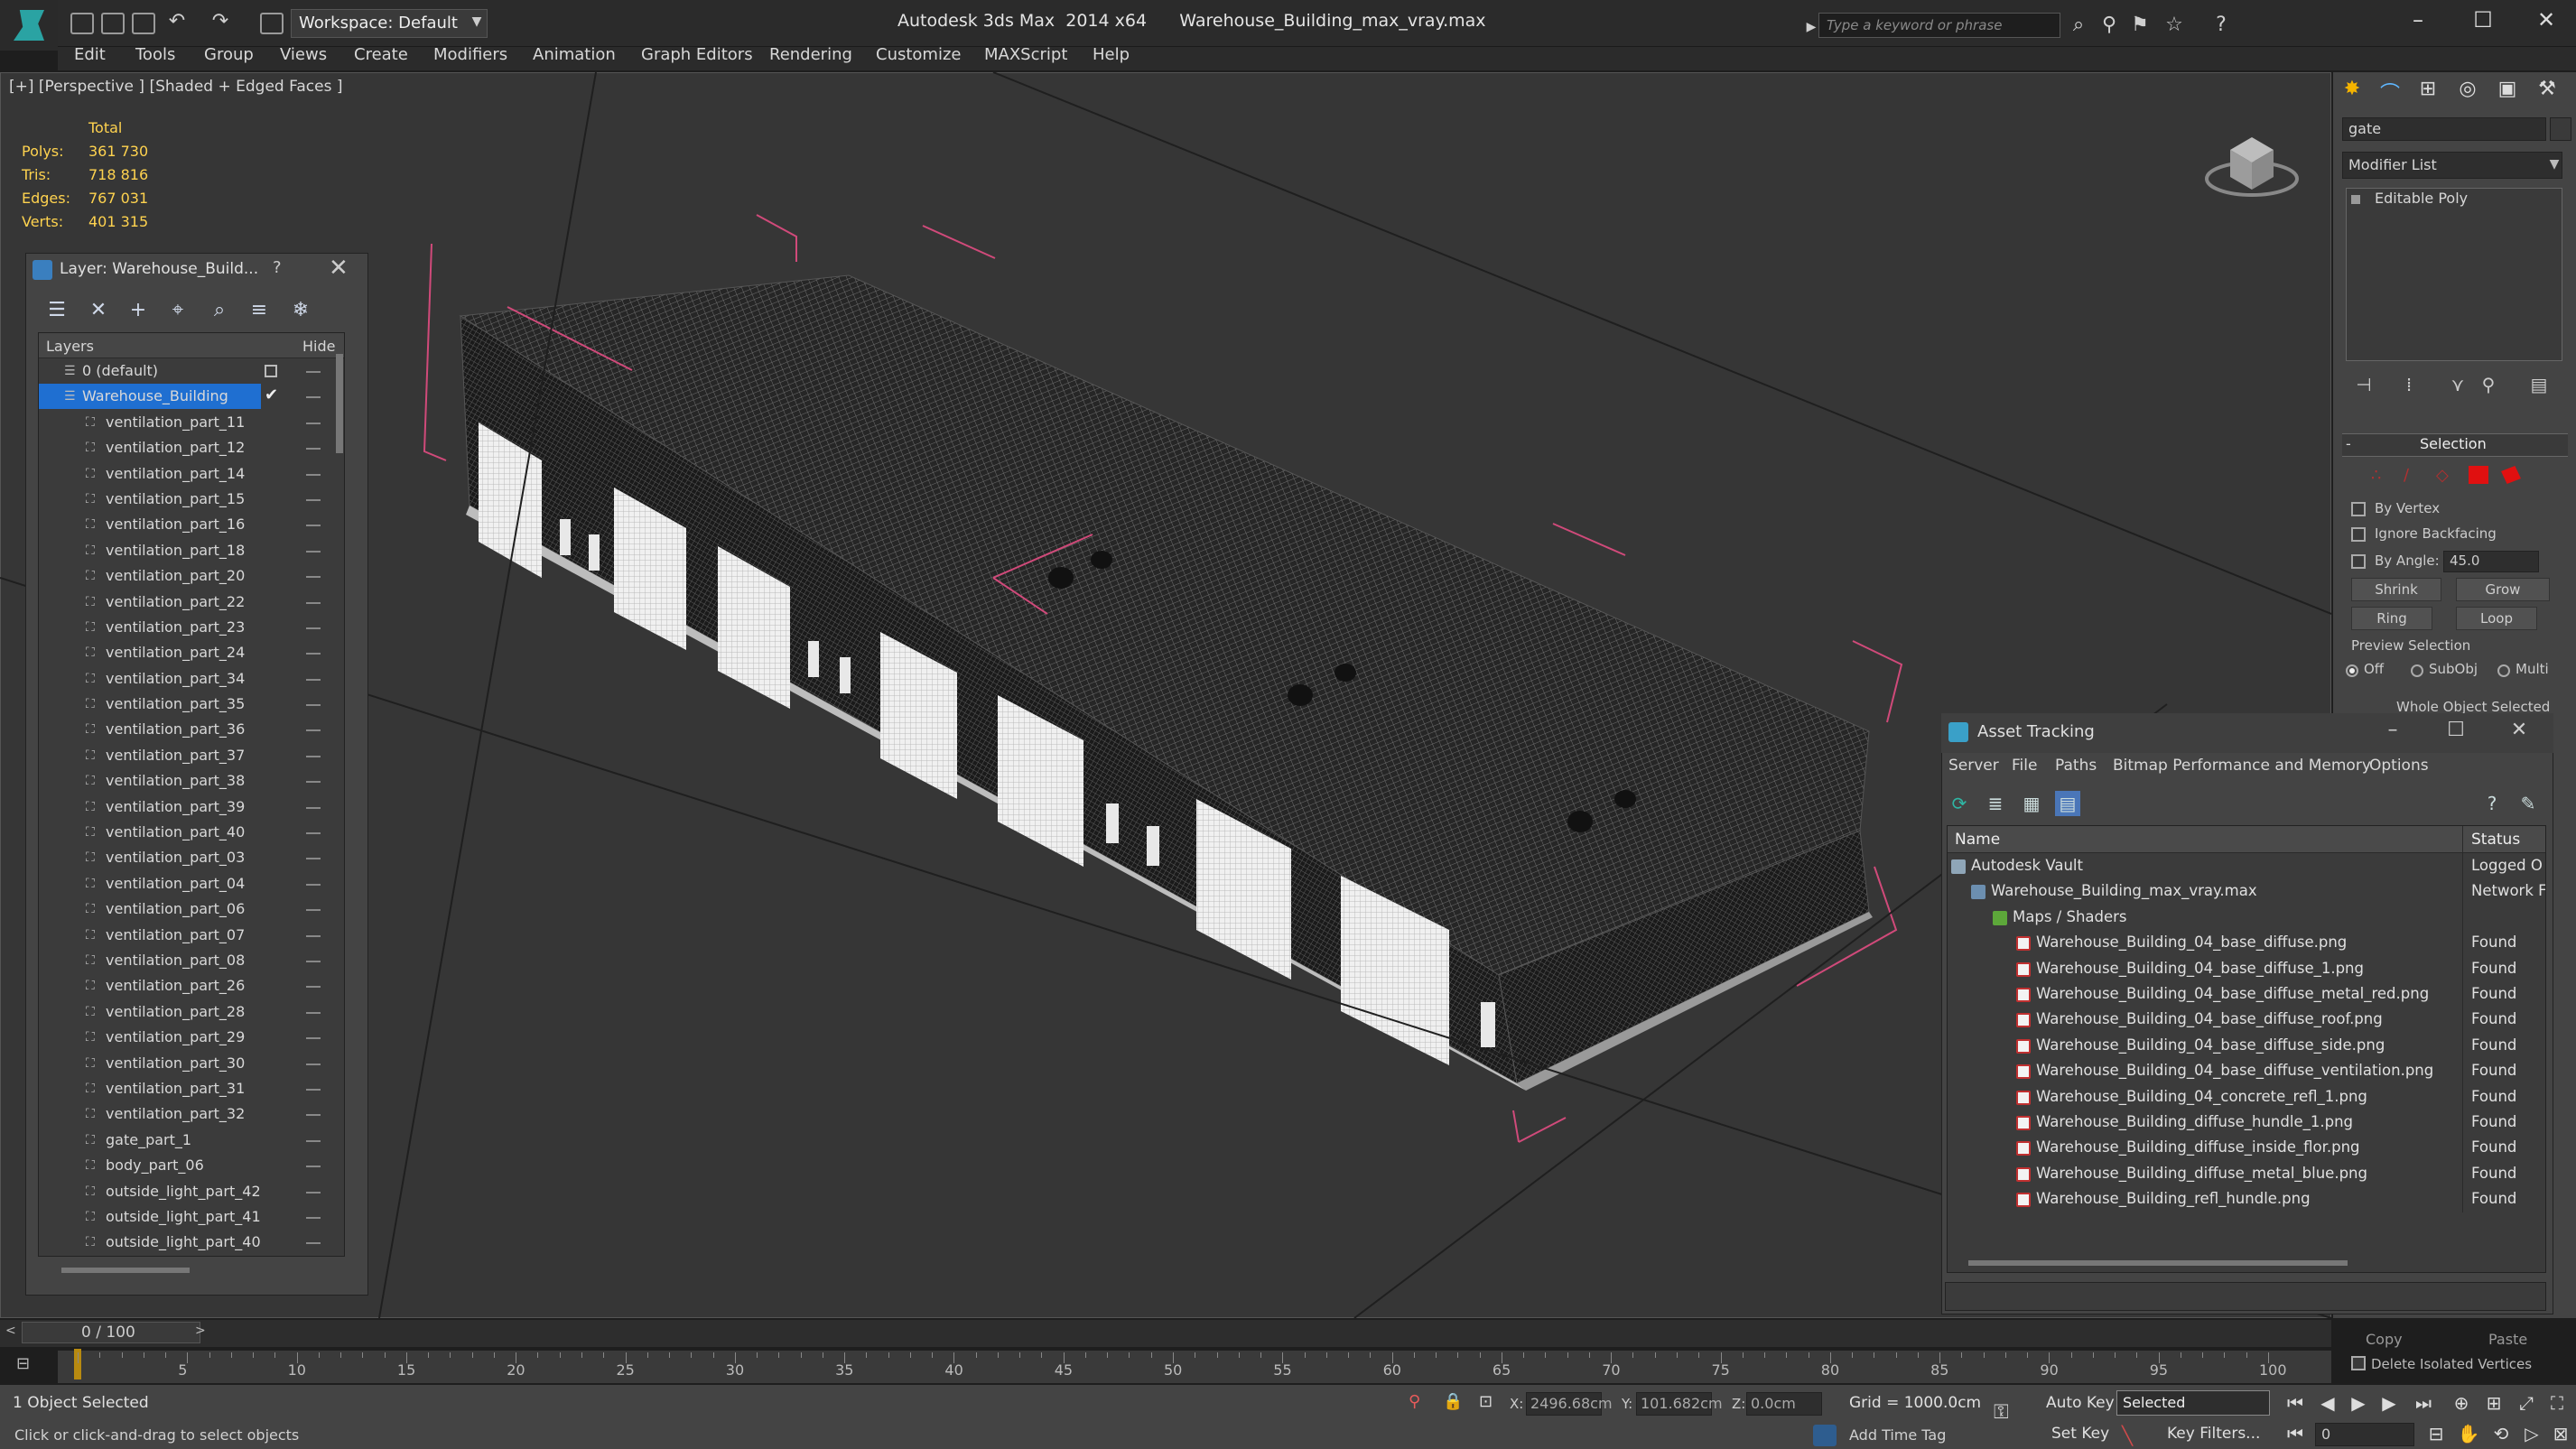 The width and height of the screenshot is (2576, 1449). I want to click on layer-row: ☰ 0 (default), so click(191, 371).